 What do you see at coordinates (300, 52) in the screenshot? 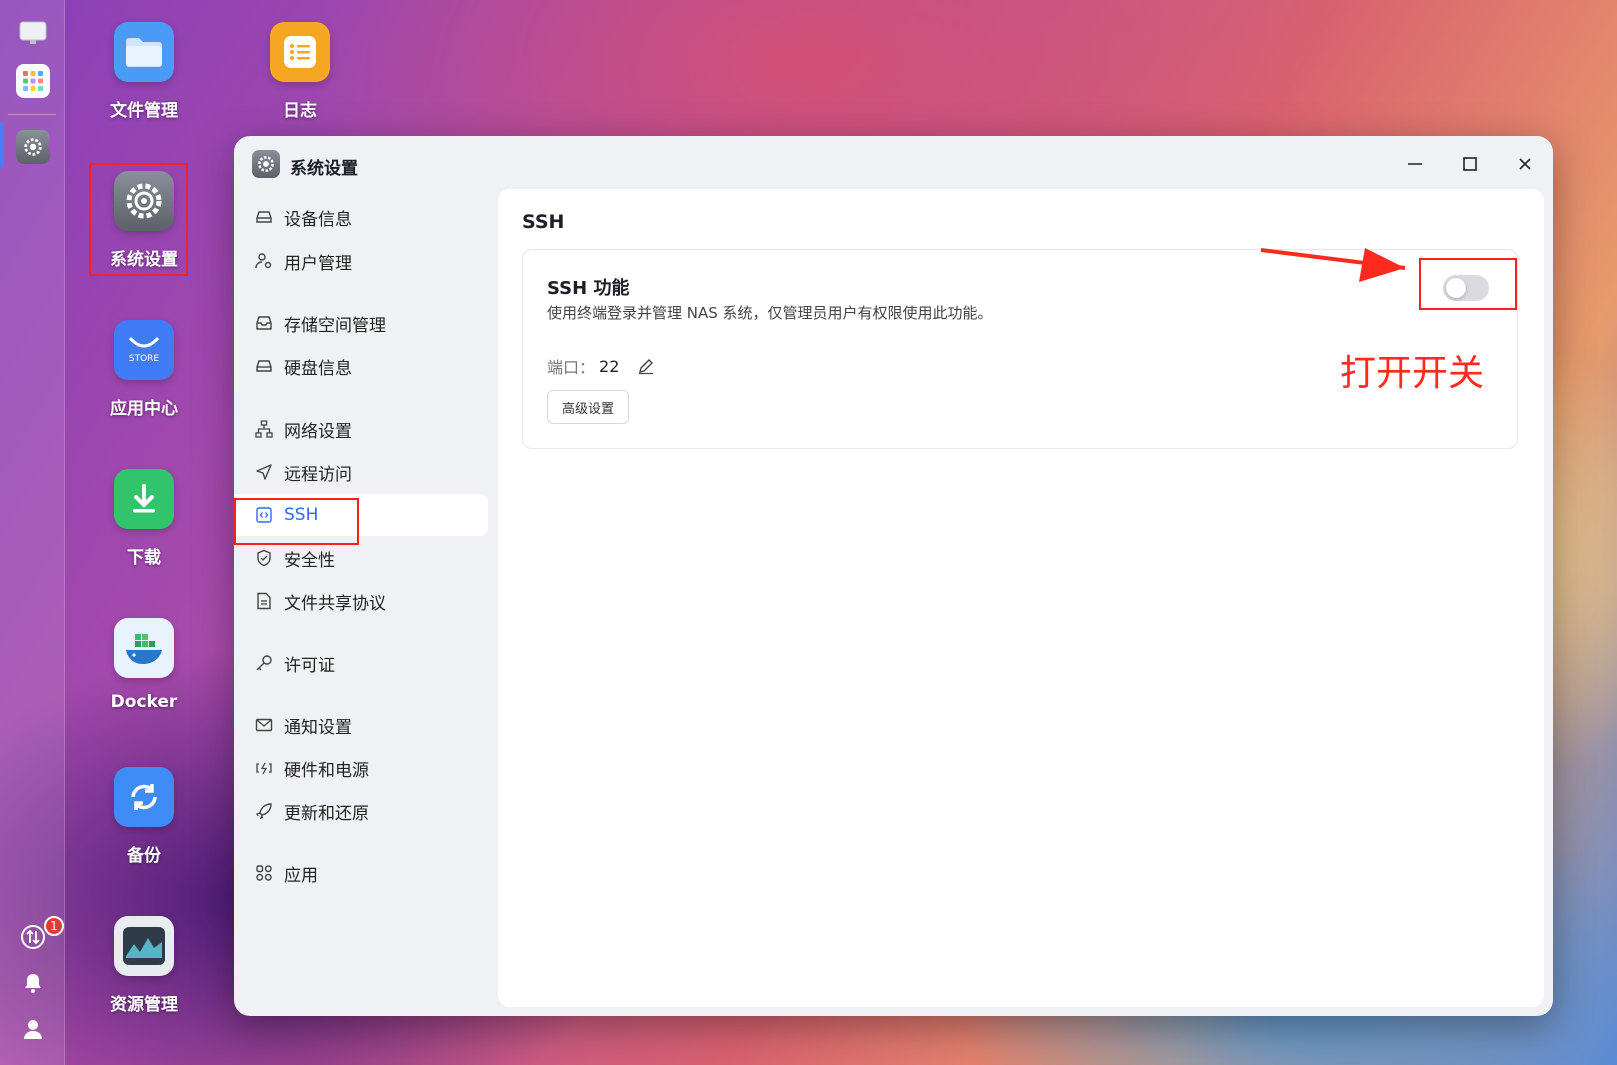
I see `notes-icon` at bounding box center [300, 52].